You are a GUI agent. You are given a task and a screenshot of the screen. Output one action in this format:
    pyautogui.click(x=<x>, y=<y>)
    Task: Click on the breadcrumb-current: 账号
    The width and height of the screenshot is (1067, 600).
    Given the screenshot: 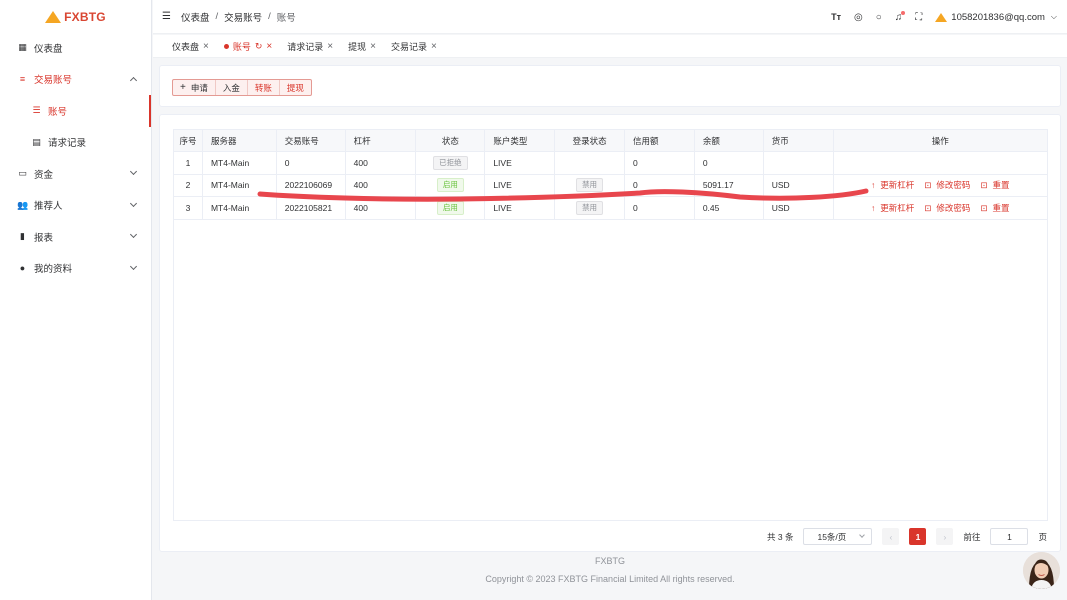 What is the action you would take?
    pyautogui.click(x=286, y=18)
    